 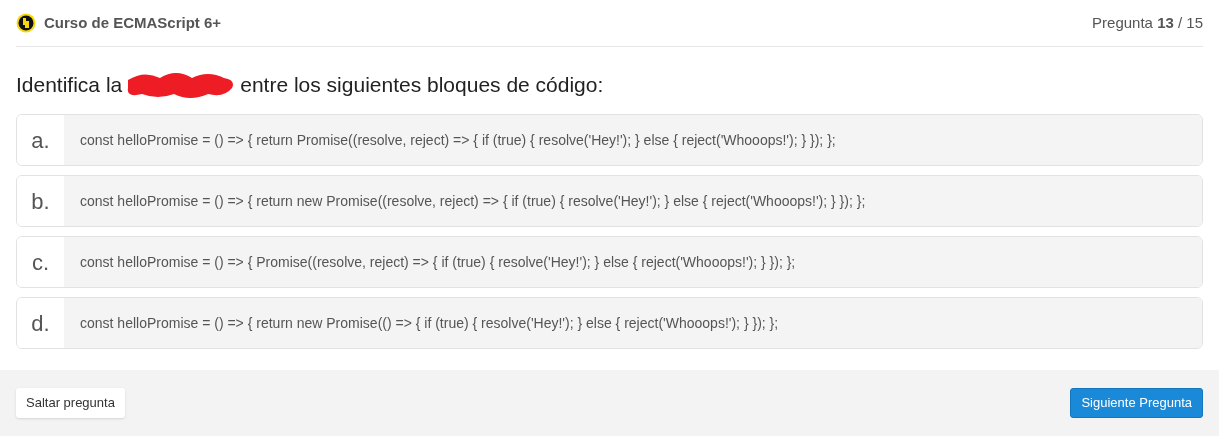 I want to click on skip-button: Saltar pregunta, so click(x=70, y=403).